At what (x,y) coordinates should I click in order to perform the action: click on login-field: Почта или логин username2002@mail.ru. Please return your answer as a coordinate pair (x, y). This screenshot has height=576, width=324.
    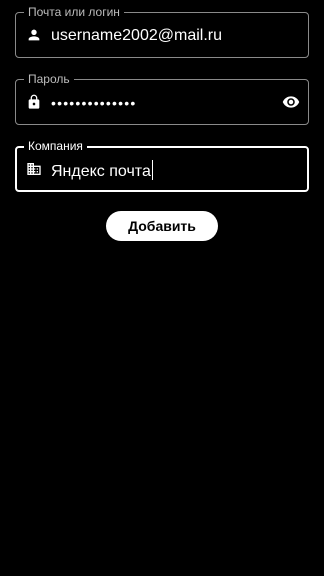
    Looking at the image, I should click on (162, 31).